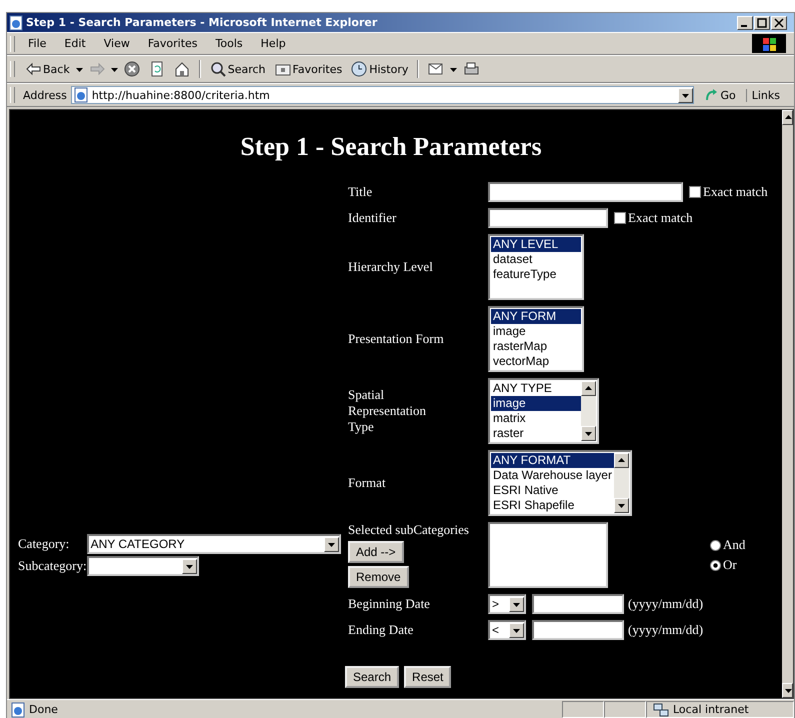 The height and width of the screenshot is (718, 795). Describe the element at coordinates (536, 259) in the screenshot. I see `list-option: dataset` at that location.